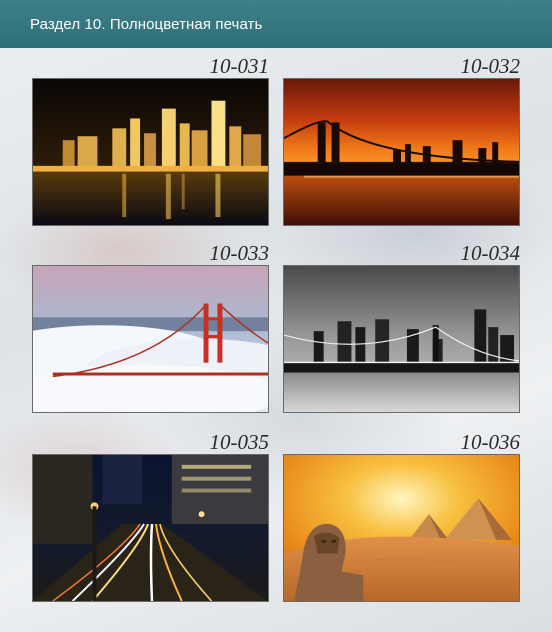  I want to click on section-title: Раздел 10. Полноцветная печать, so click(146, 24).